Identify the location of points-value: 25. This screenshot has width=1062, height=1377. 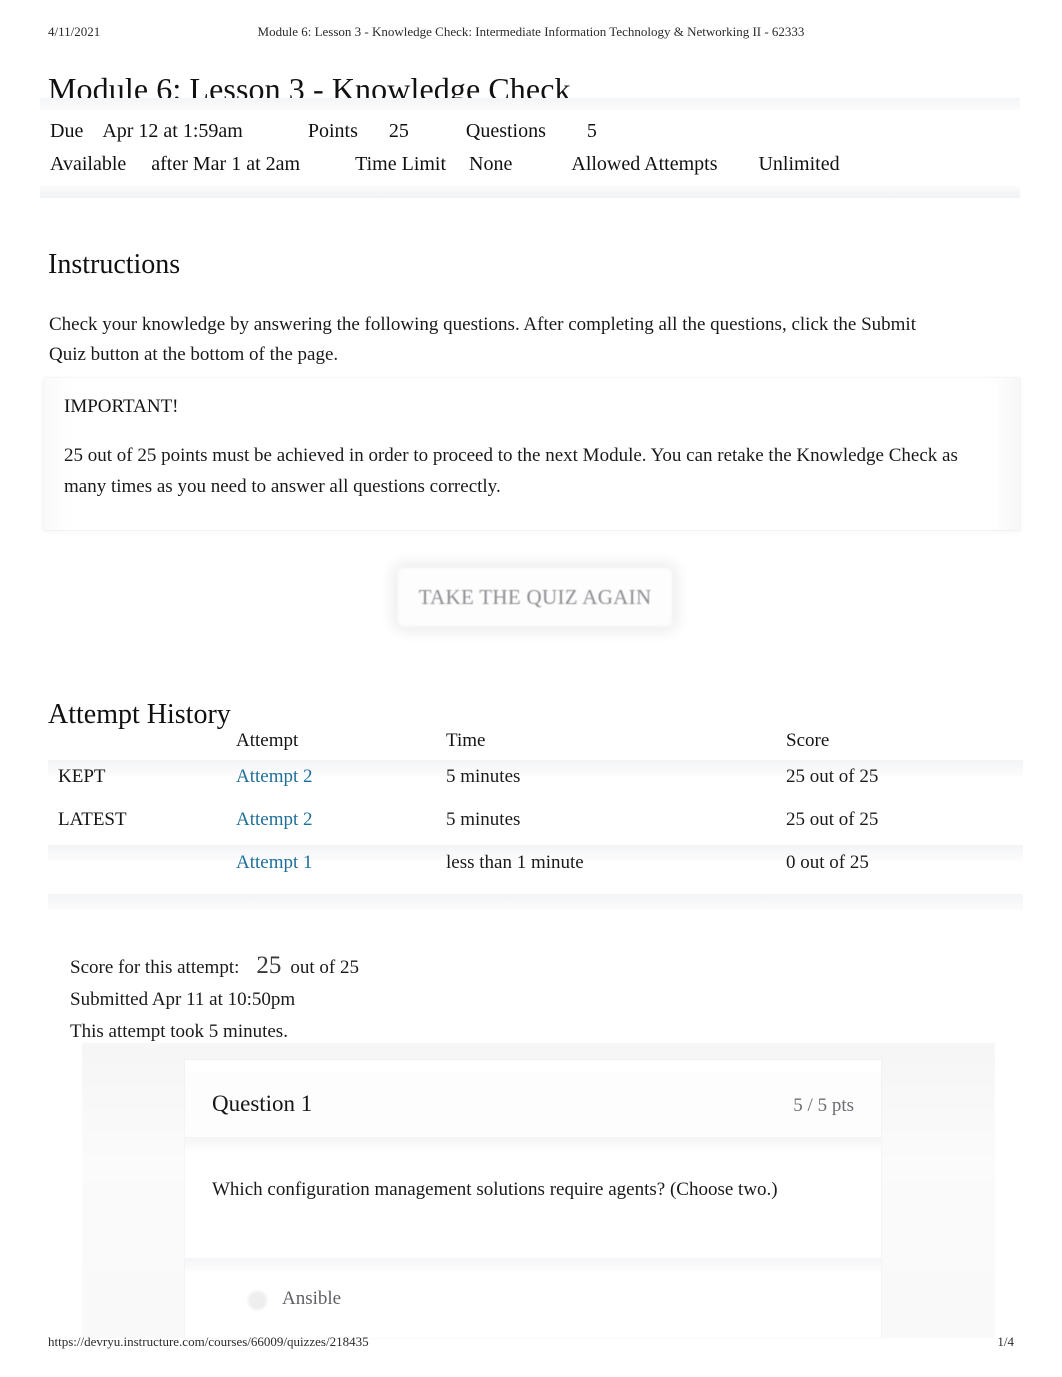
(398, 131).